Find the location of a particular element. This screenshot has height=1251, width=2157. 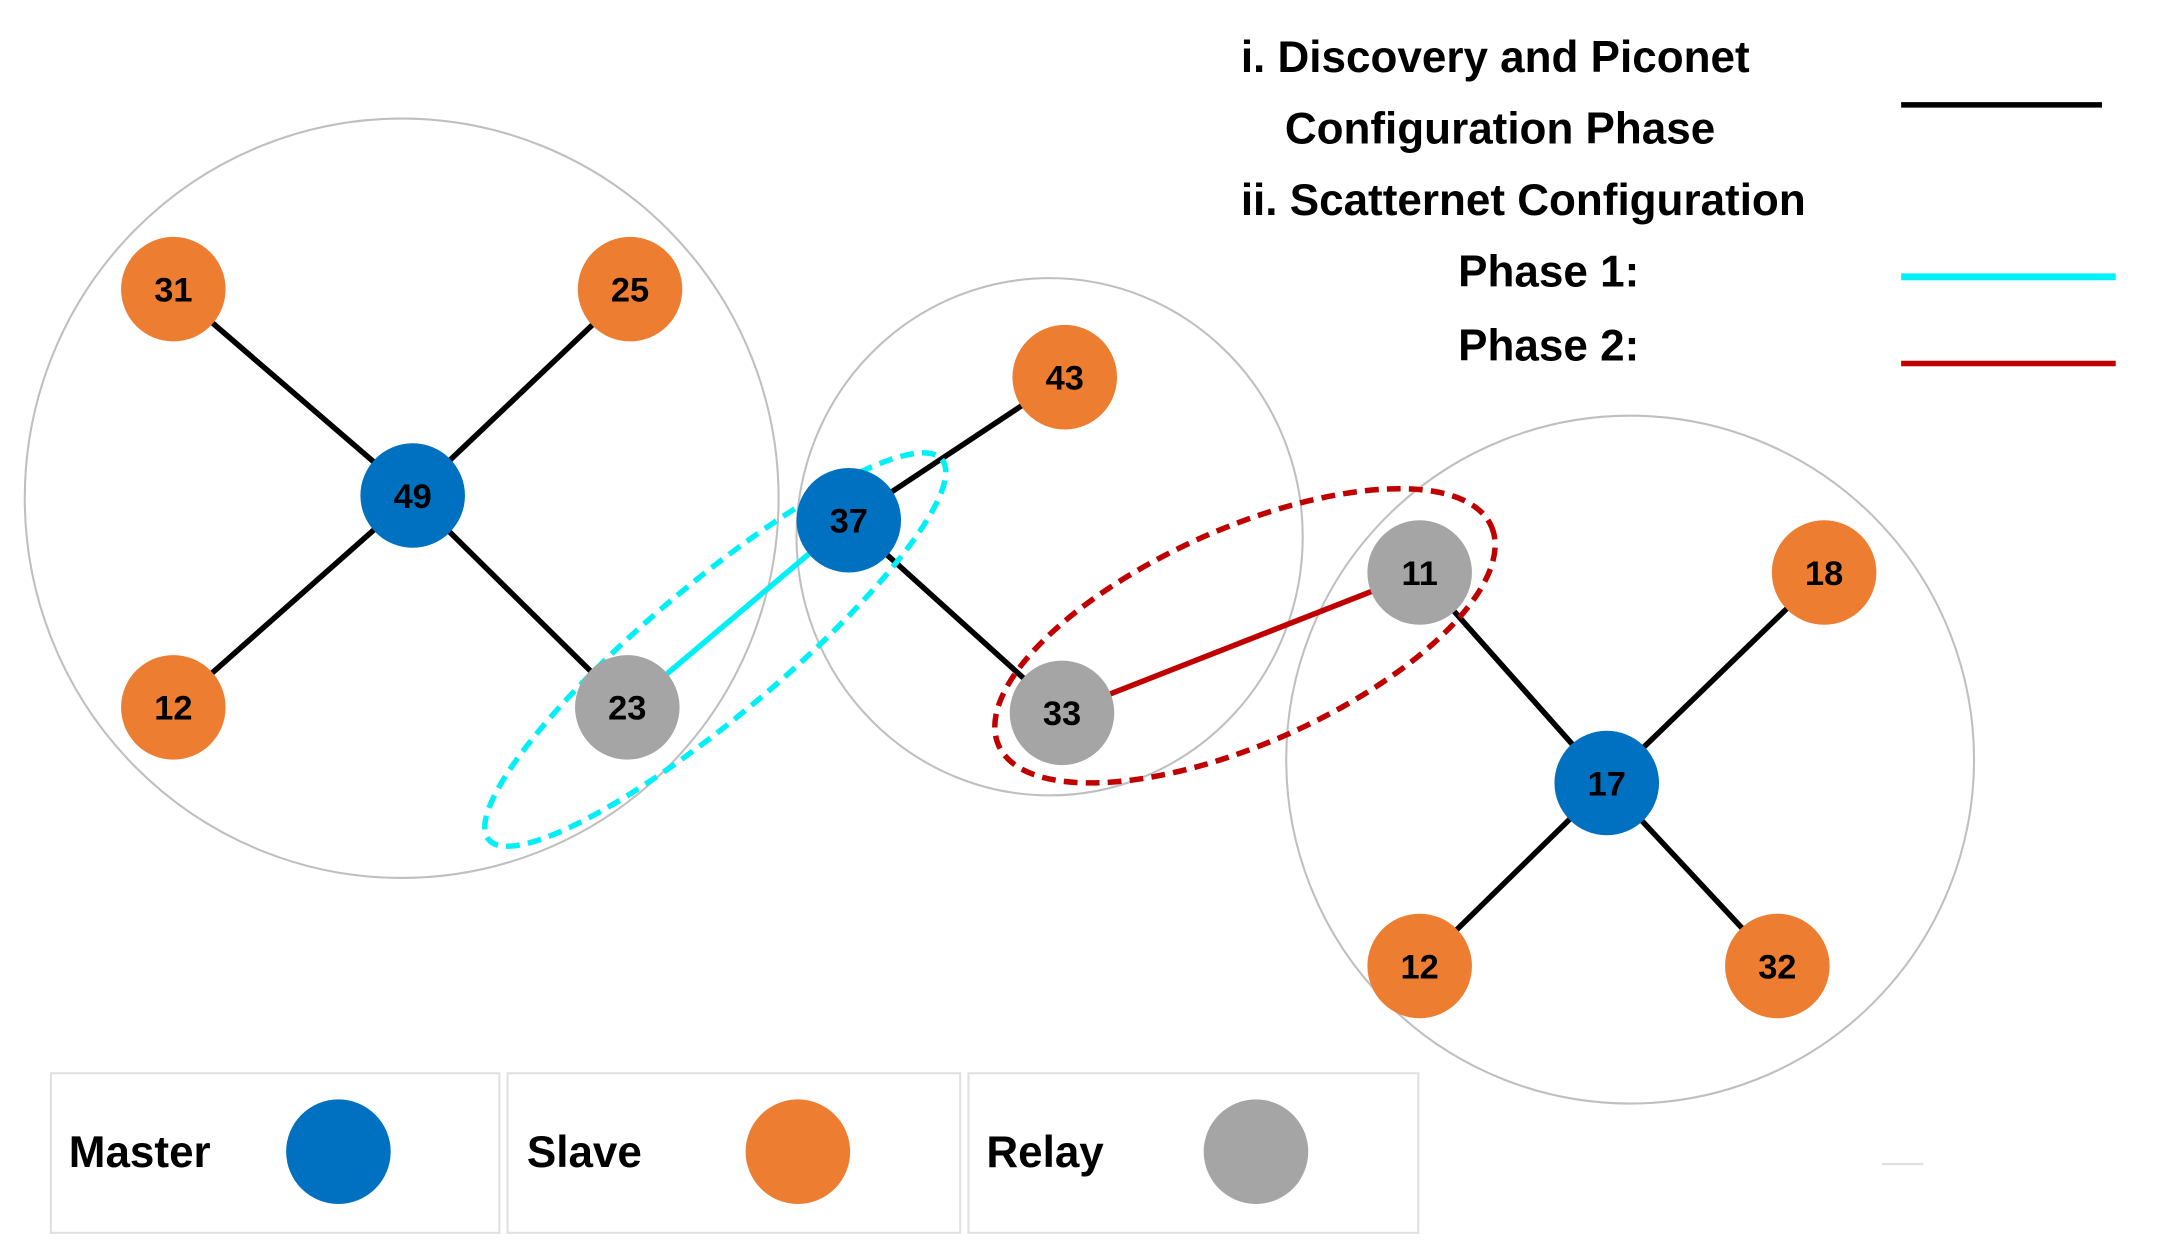

svg-text: Relay is located at coordinates (1045, 1152).